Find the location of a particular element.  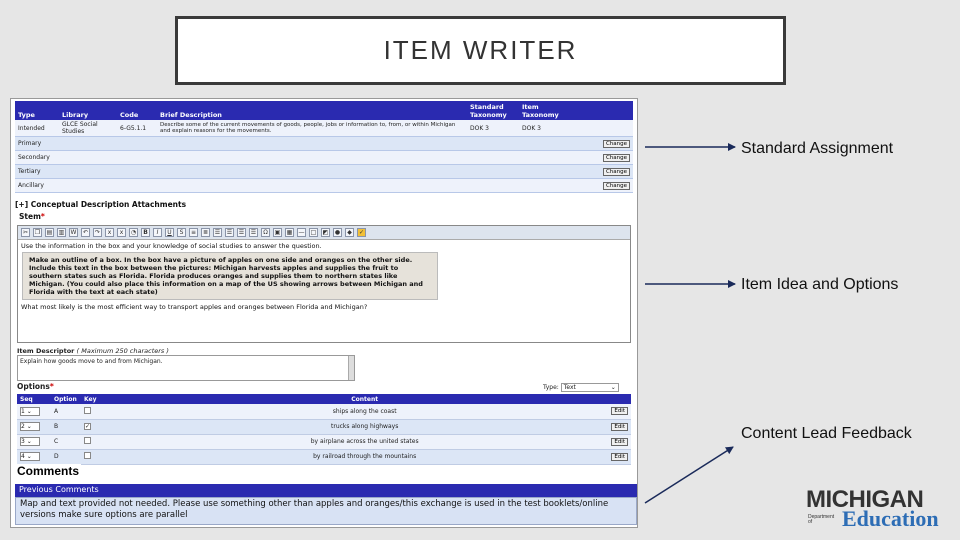

logo-department: Department of is located at coordinates (821, 519).